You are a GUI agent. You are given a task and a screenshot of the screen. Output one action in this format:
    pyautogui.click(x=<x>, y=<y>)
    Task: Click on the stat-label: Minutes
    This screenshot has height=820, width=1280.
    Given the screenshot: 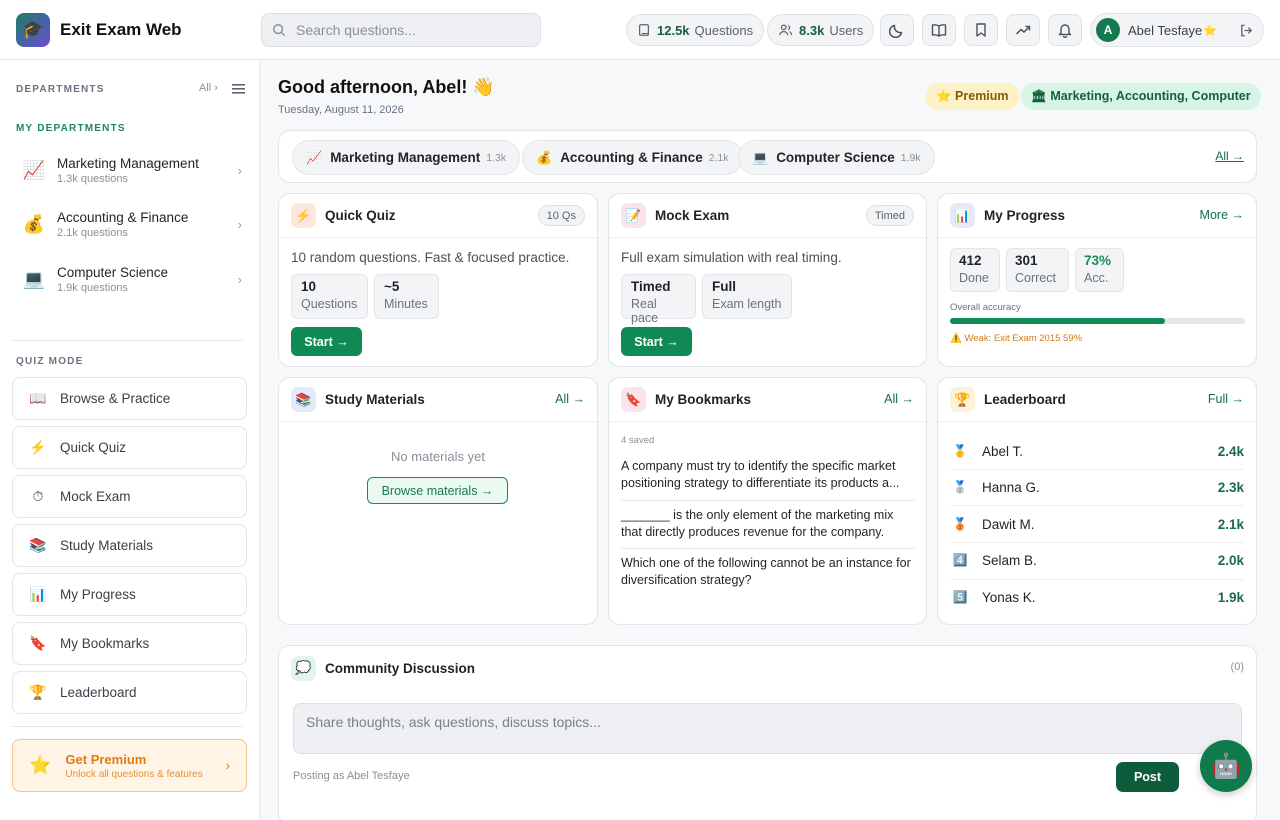 What is the action you would take?
    pyautogui.click(x=406, y=304)
    